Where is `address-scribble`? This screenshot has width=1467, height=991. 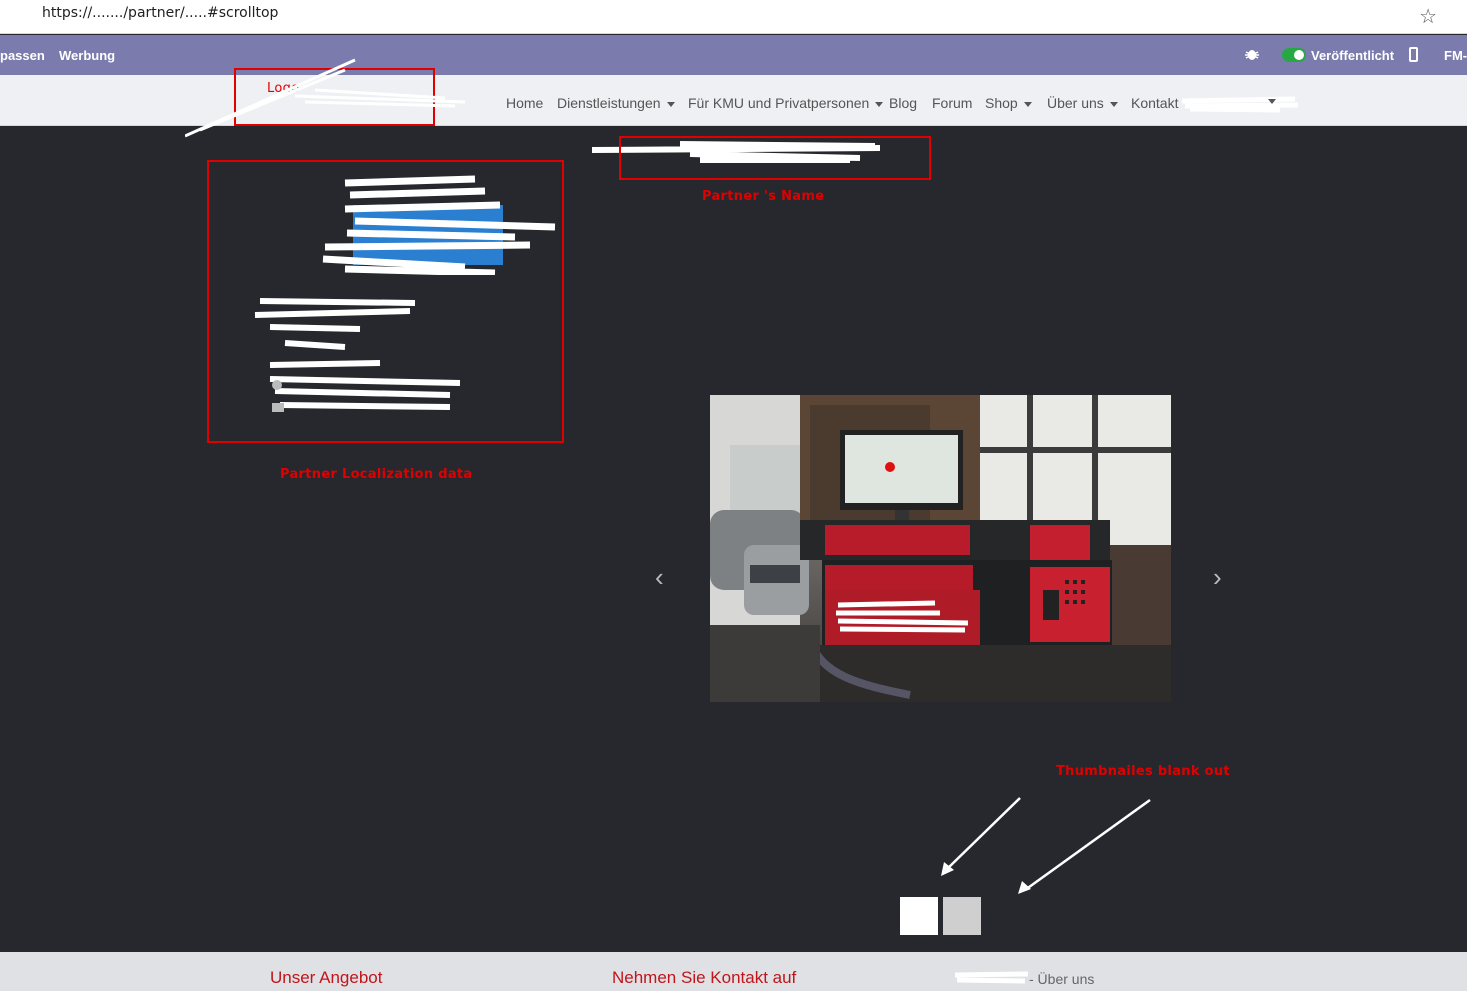
address-scribble is located at coordinates (357, 355).